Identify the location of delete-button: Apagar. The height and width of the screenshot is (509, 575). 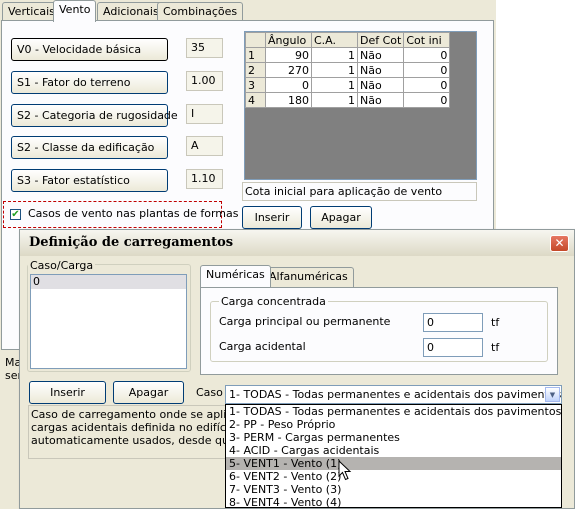
(148, 392).